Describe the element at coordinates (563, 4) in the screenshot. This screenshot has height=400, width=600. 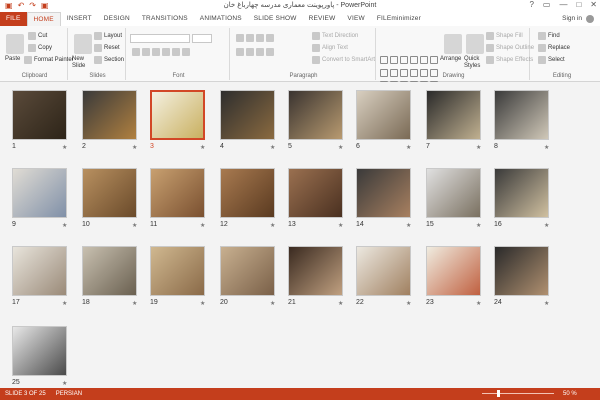
I see `minimize-icon: —` at that location.